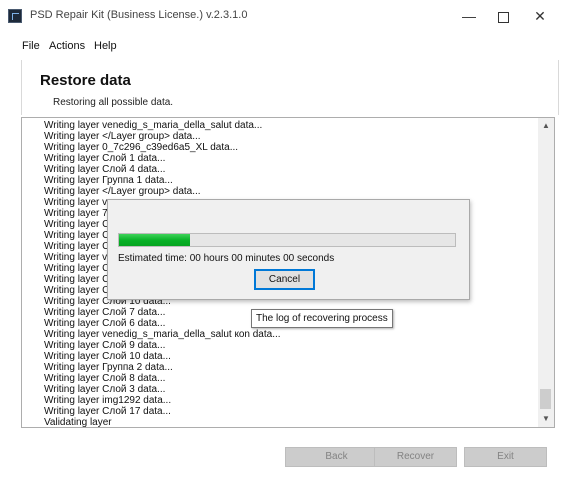  Describe the element at coordinates (287, 240) in the screenshot. I see `progress-bar` at that location.